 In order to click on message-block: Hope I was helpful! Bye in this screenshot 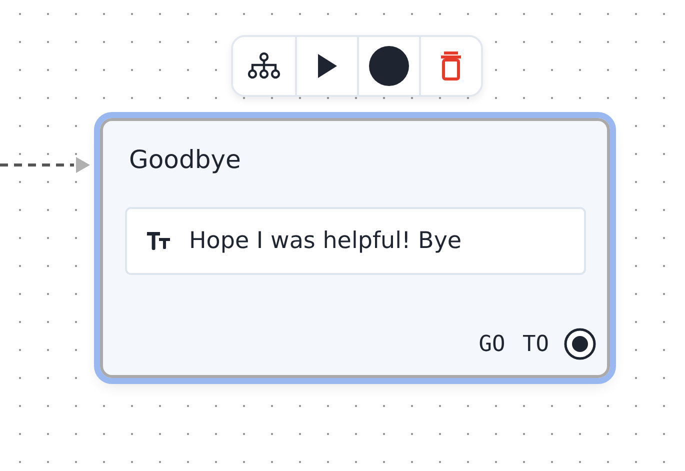, I will do `click(355, 241)`.